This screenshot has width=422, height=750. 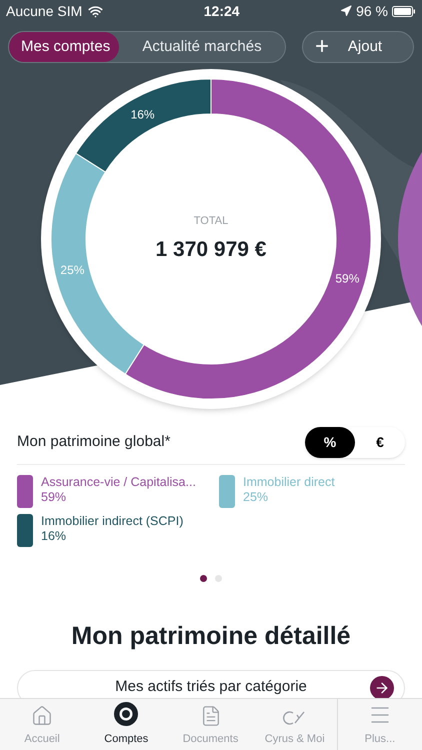 What do you see at coordinates (347, 279) in the screenshot?
I see `slice-label: 59%` at bounding box center [347, 279].